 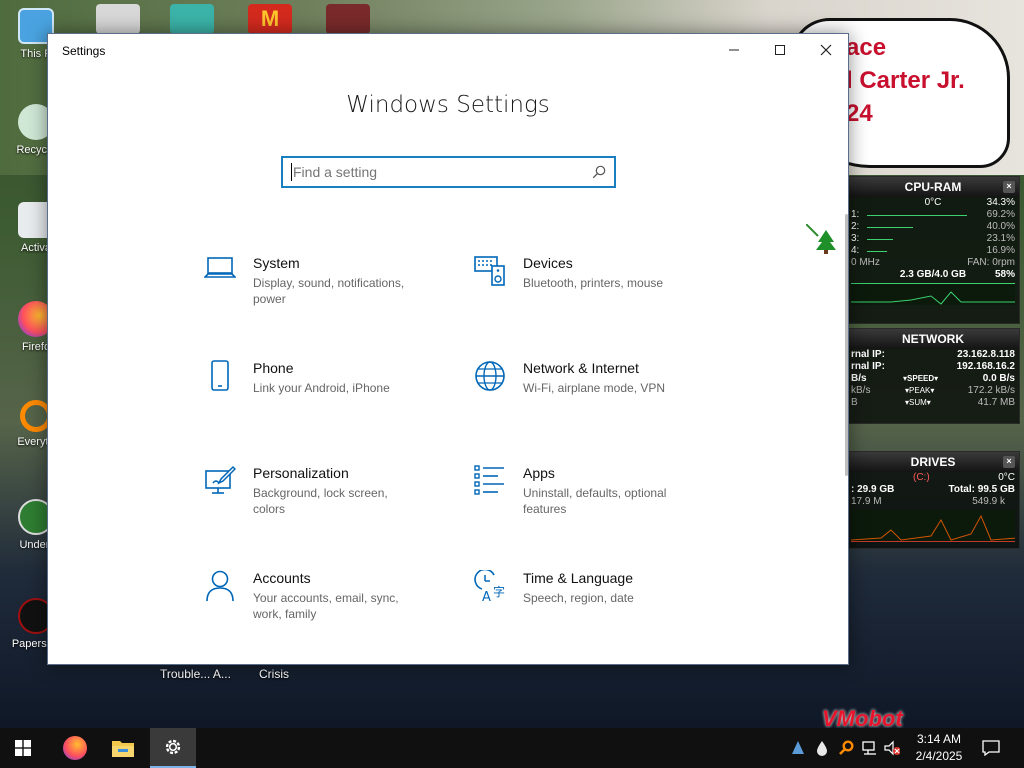 I want to click on clock-date: 2/4/2025, so click(x=939, y=756).